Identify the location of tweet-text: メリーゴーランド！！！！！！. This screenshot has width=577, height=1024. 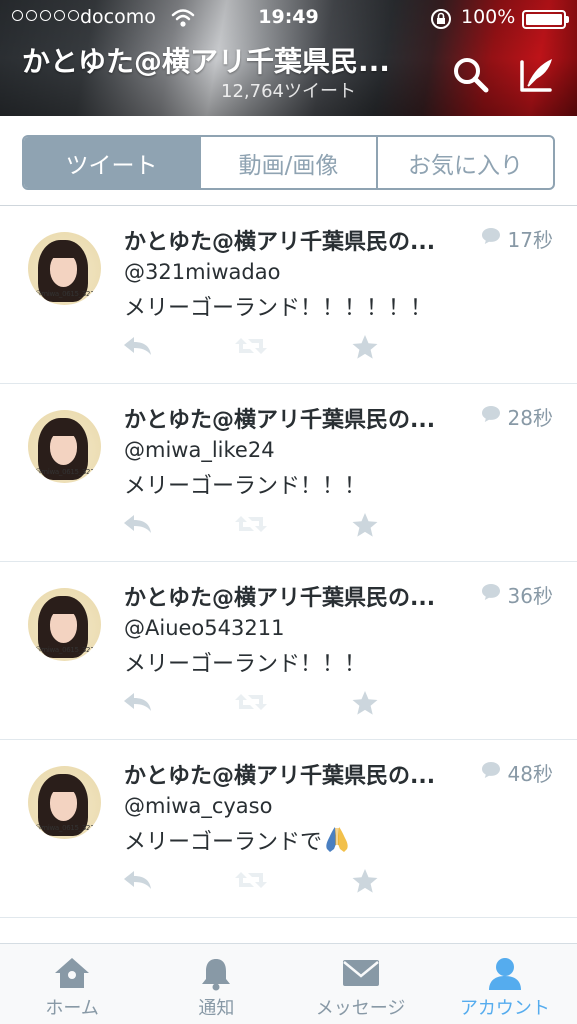
(278, 306).